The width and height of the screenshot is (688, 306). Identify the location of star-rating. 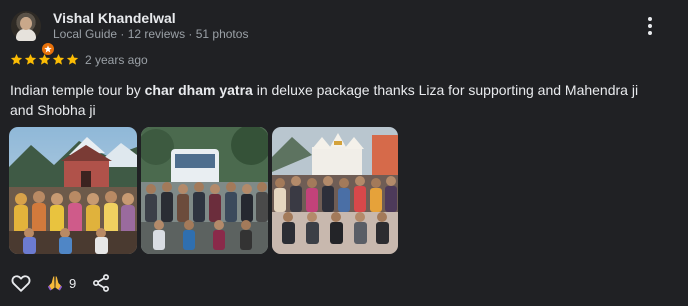
(44, 59).